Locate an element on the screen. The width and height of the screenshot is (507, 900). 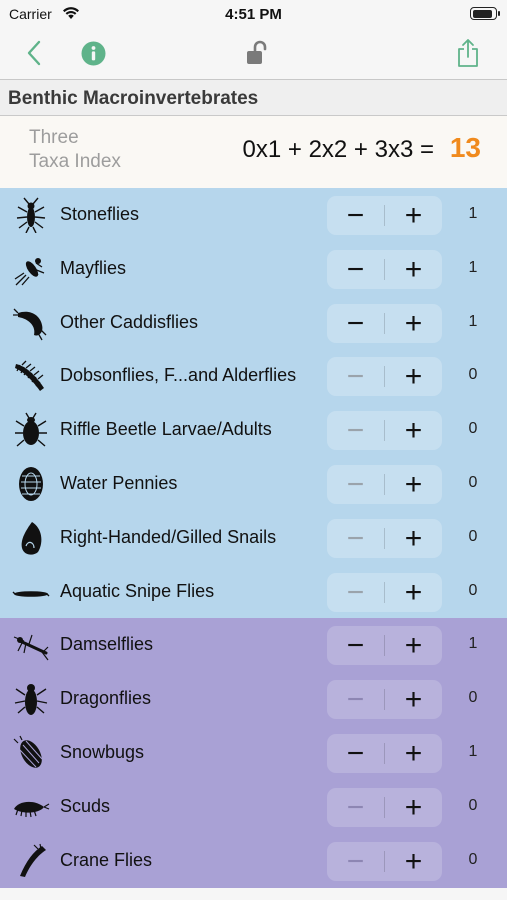
section-header: Benthic Macroinvertebrates is located at coordinates (253, 98).